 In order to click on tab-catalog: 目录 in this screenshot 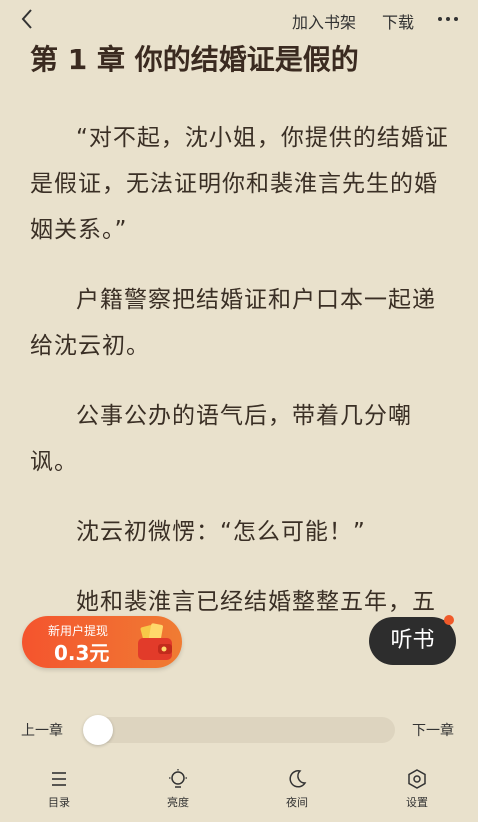, I will do `click(59, 789)`.